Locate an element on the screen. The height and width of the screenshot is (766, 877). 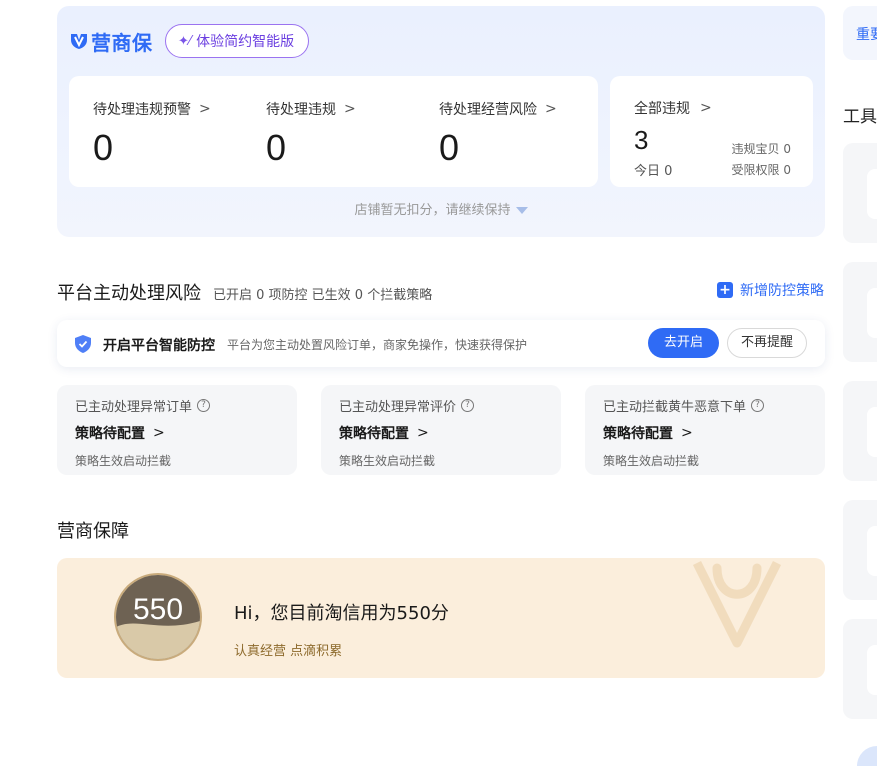
brand-name: 营商保 is located at coordinates (122, 42).